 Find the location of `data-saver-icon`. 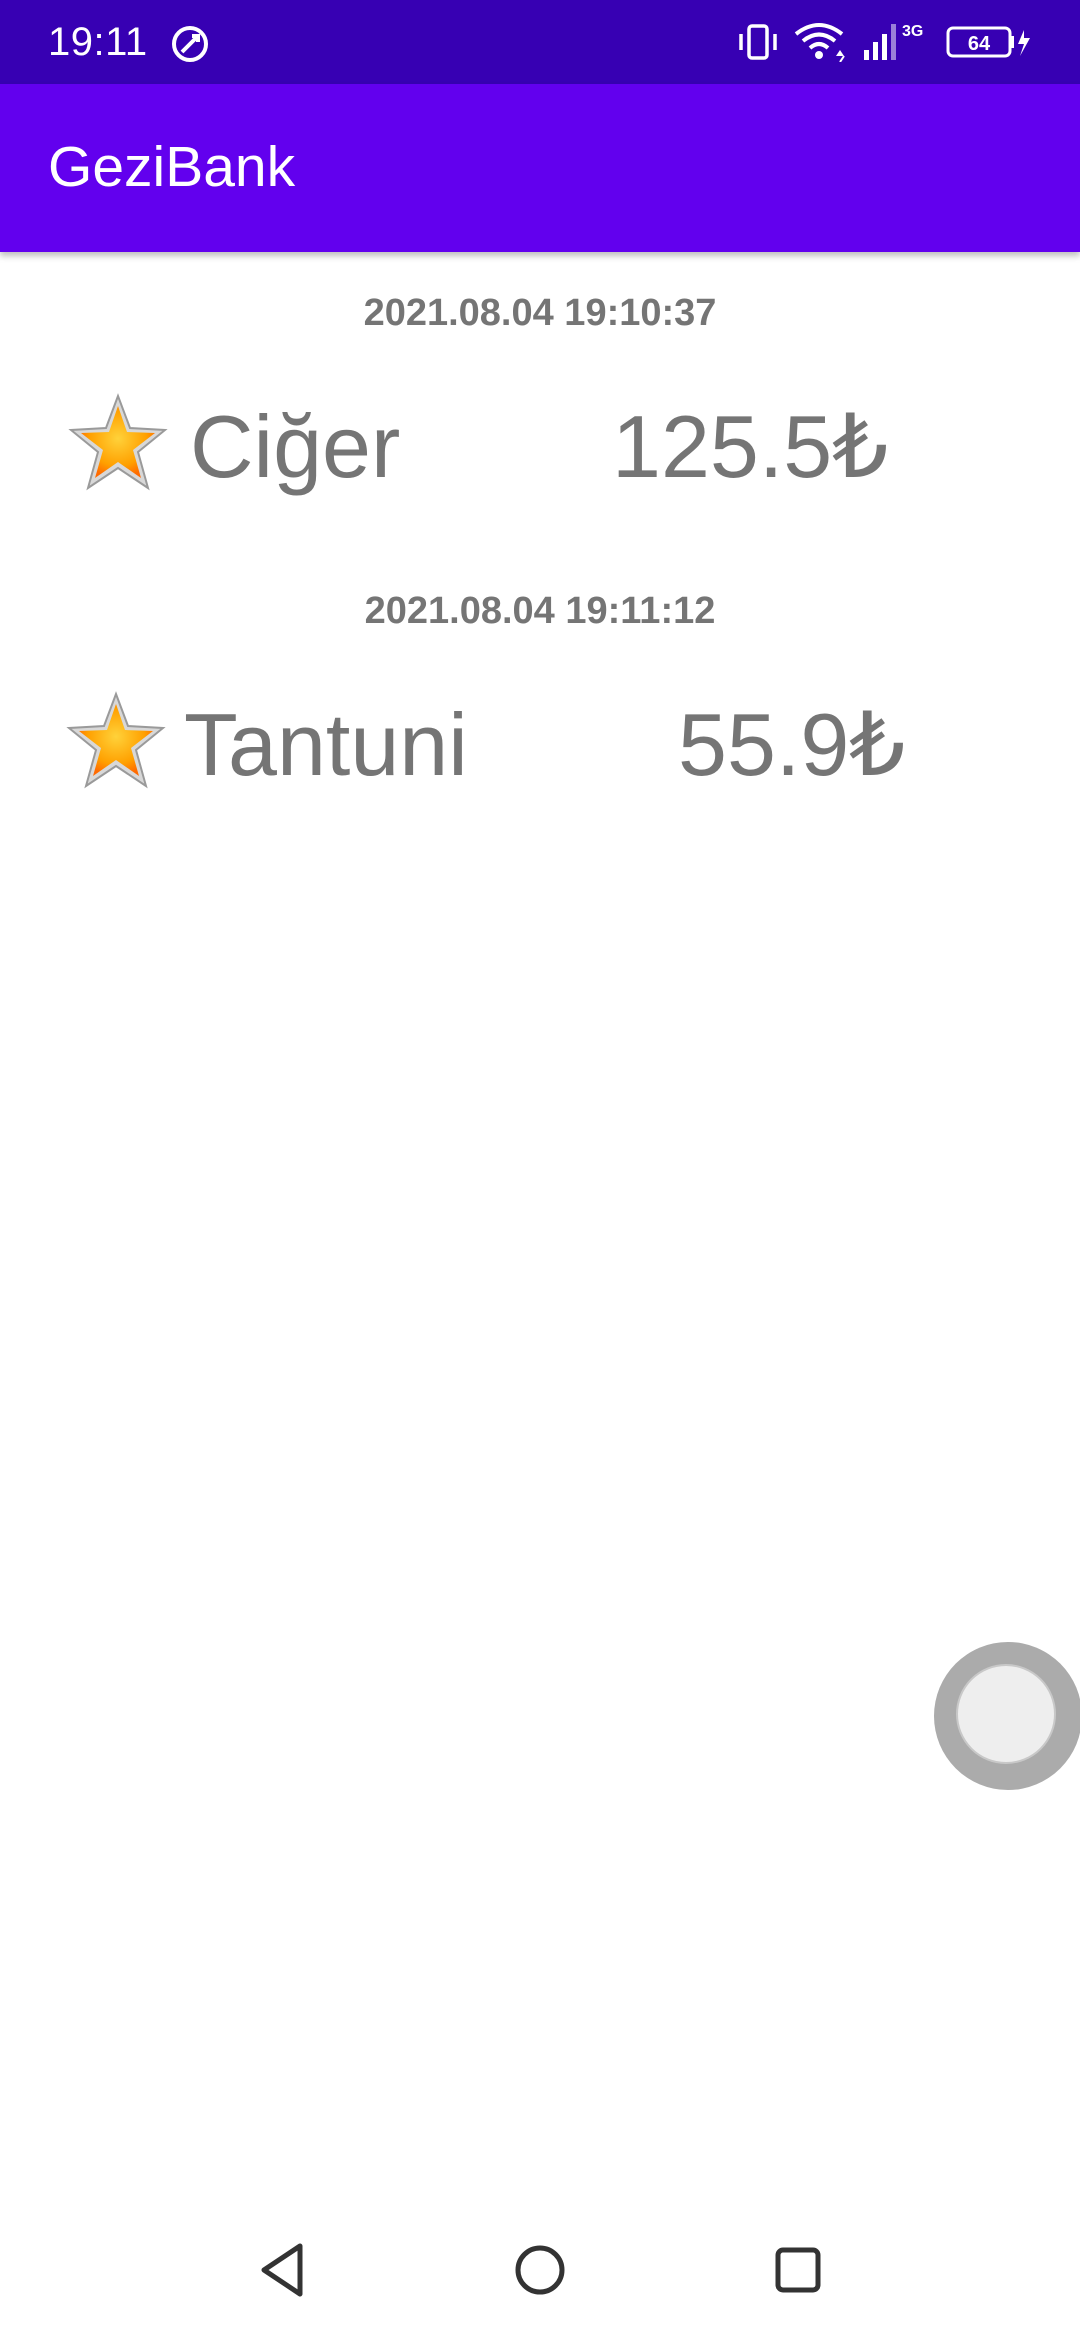

data-saver-icon is located at coordinates (190, 44).